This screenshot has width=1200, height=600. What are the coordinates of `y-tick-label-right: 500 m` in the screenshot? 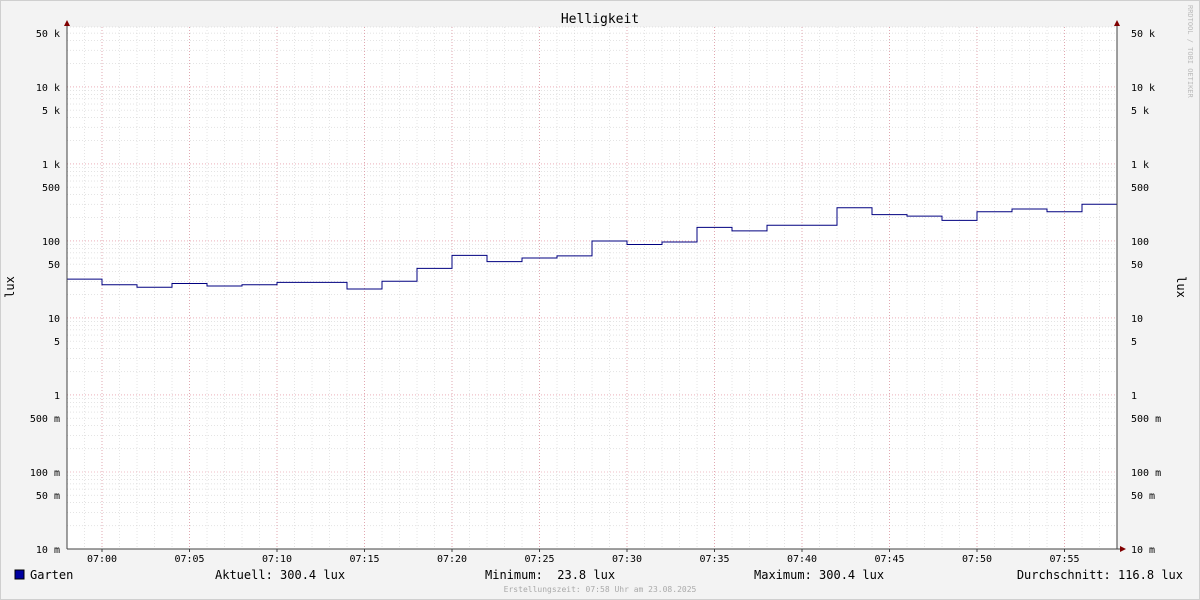 It's located at (1146, 419).